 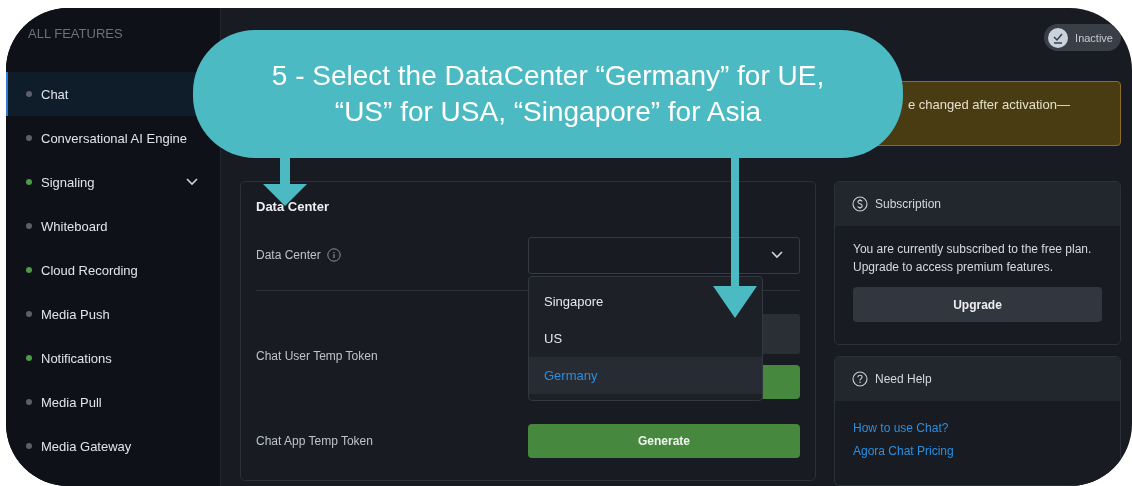 What do you see at coordinates (903, 451) in the screenshot?
I see `help-link: Agora Chat Pricing` at bounding box center [903, 451].